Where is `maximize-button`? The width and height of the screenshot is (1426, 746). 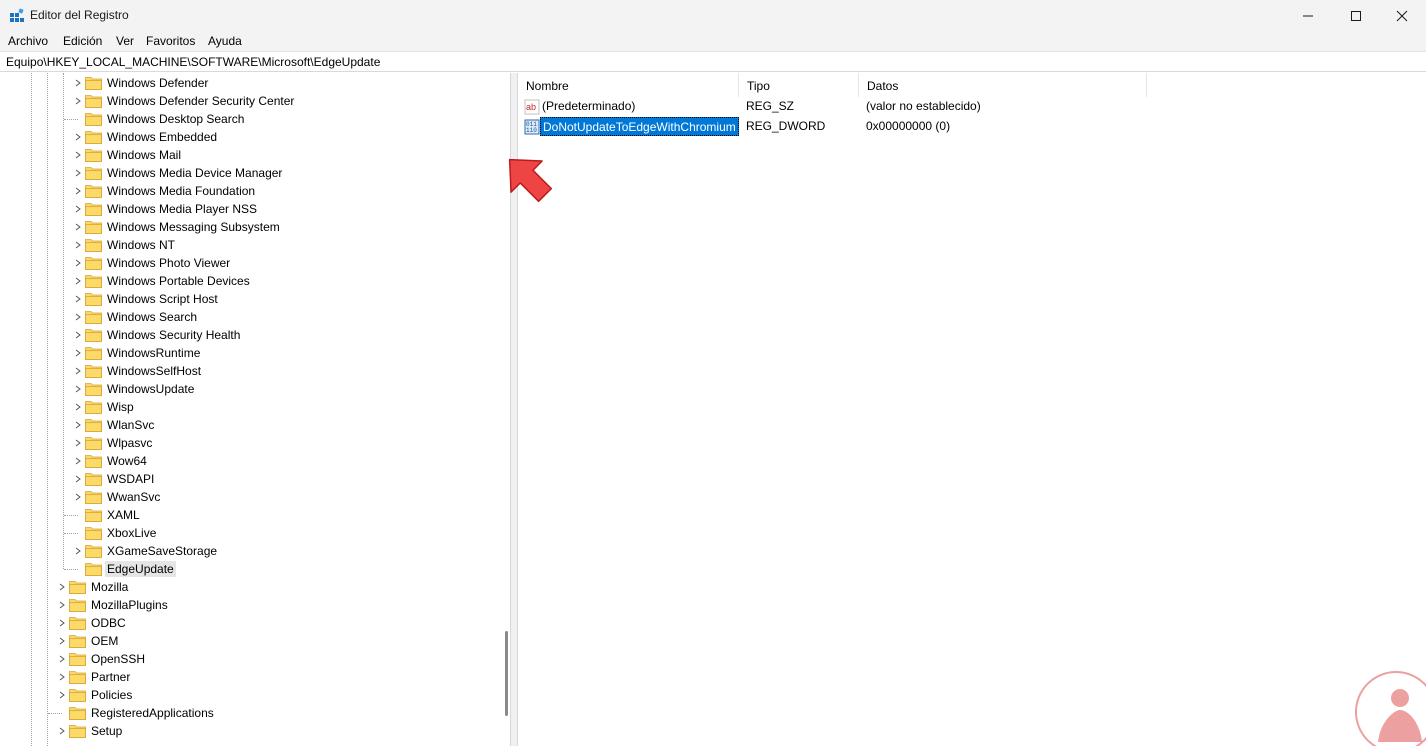 maximize-button is located at coordinates (1356, 15).